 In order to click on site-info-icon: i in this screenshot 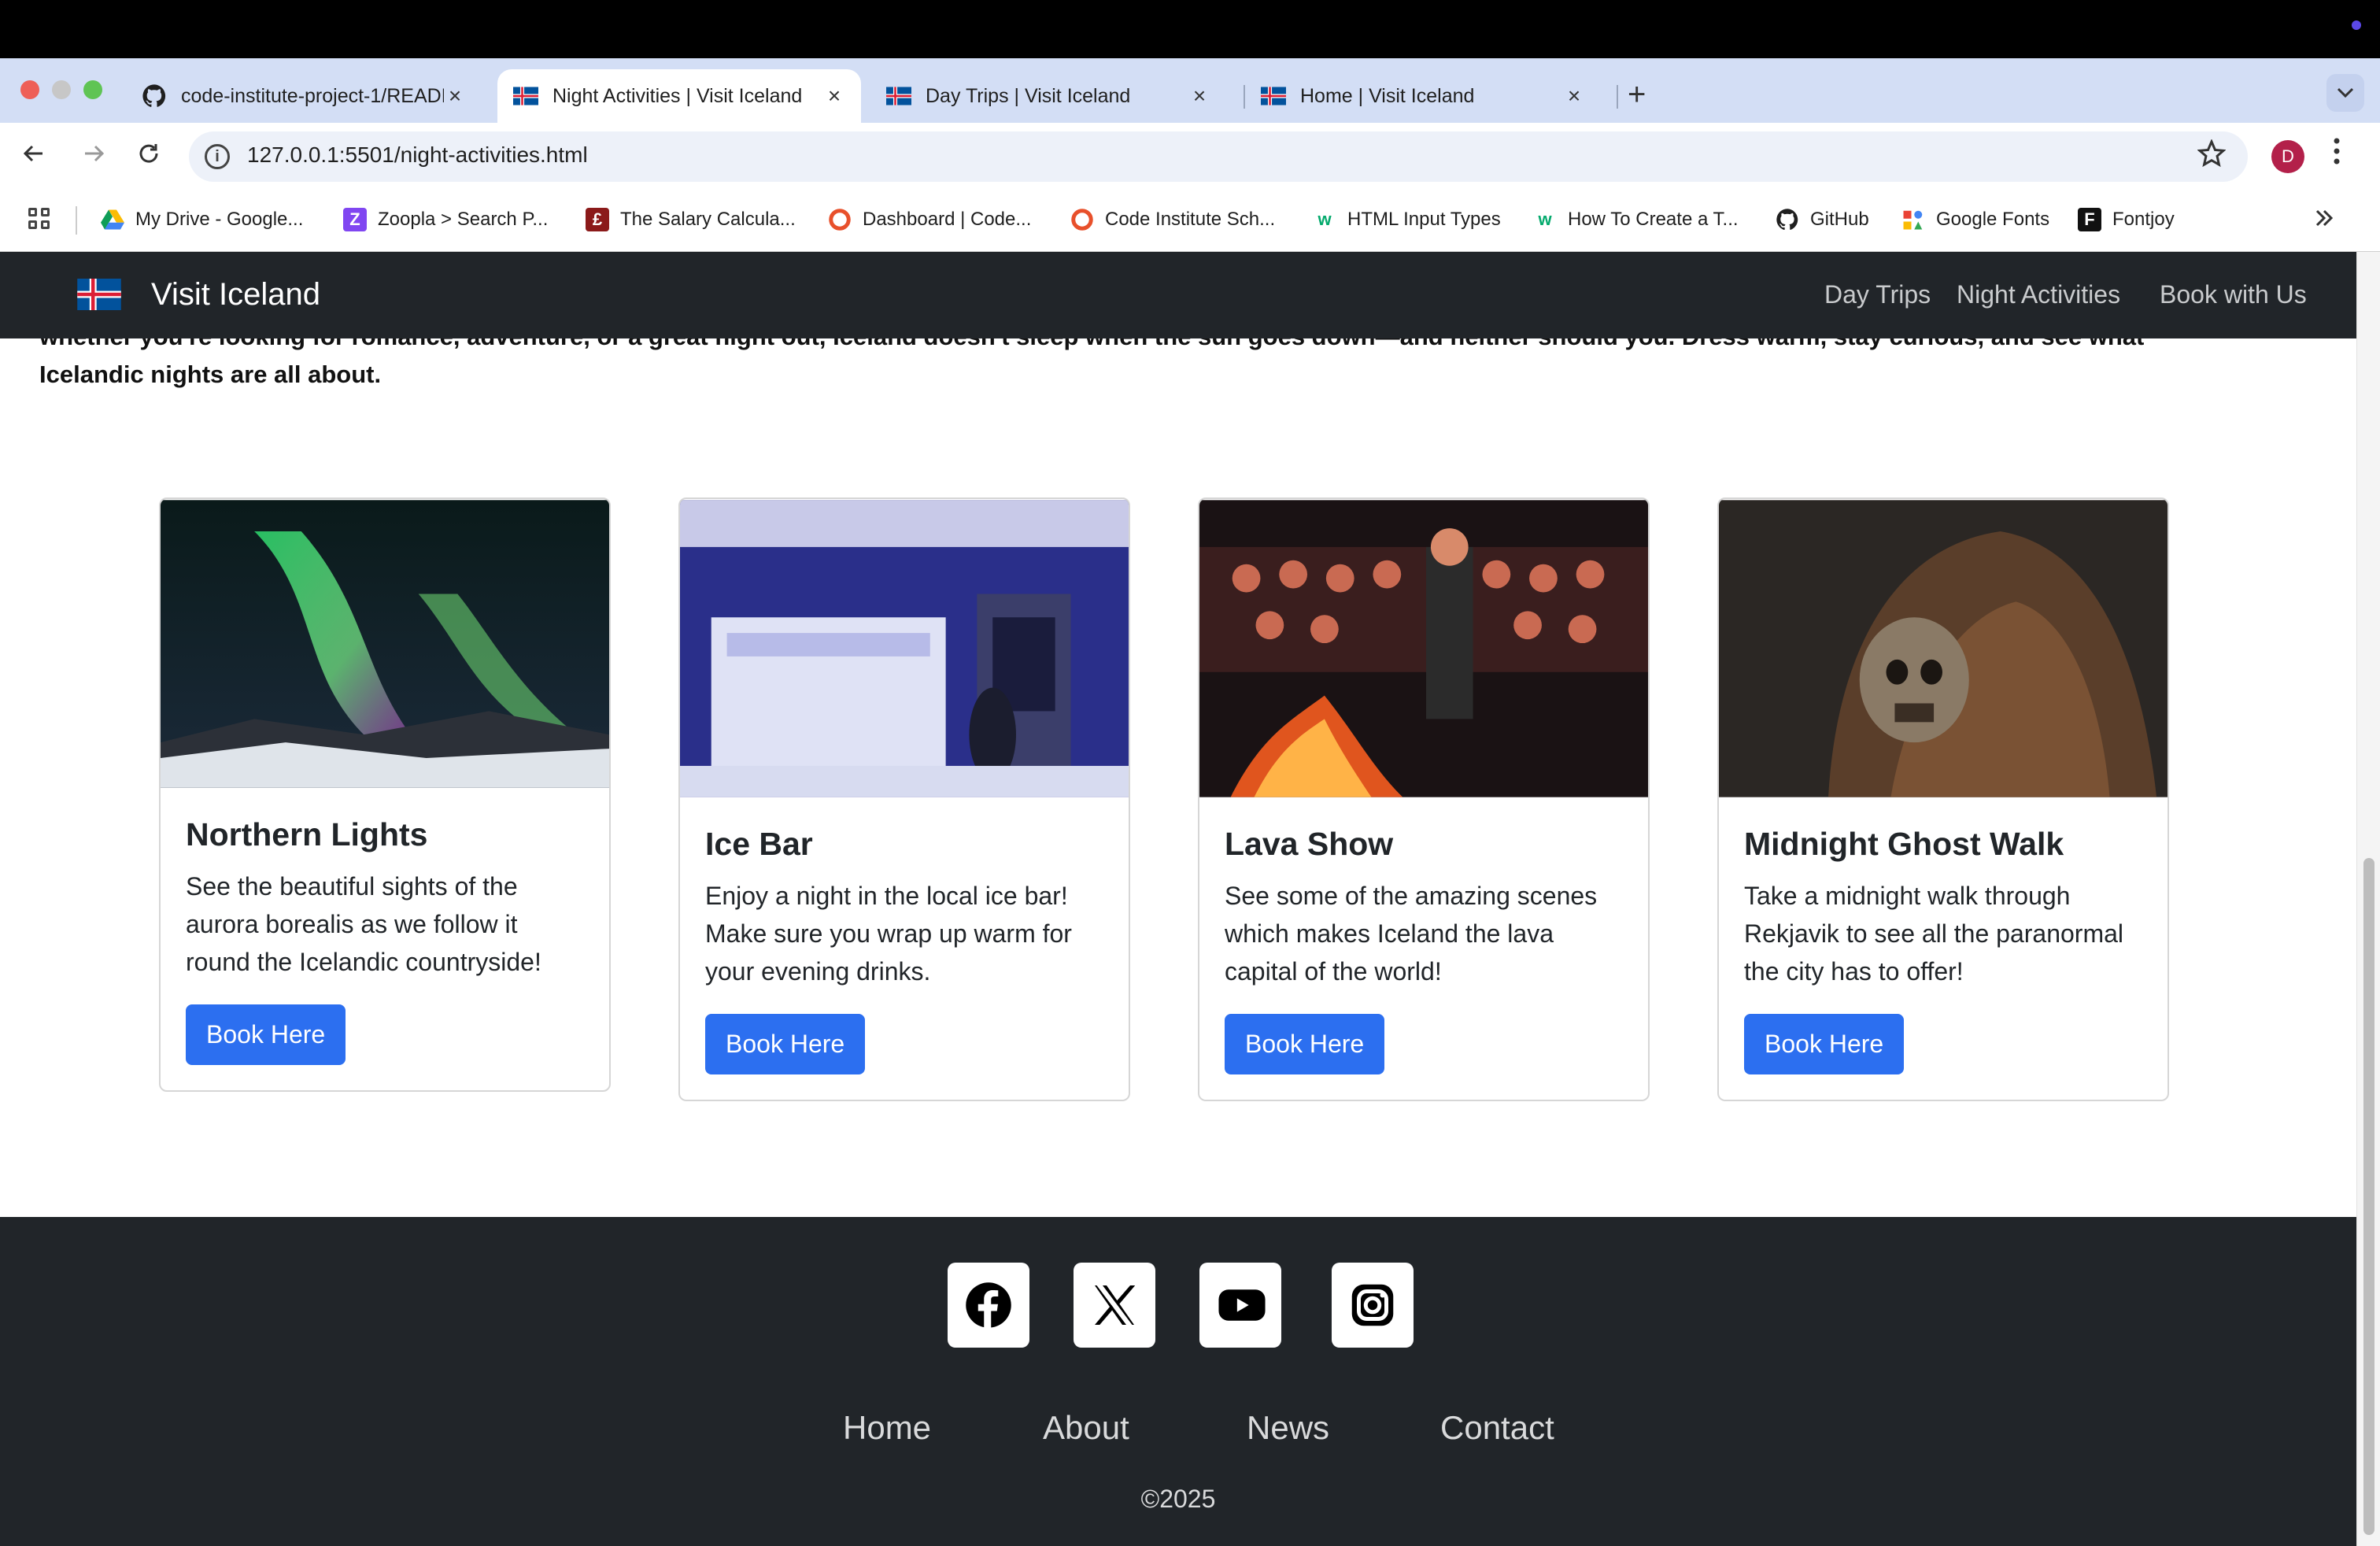, I will do `click(217, 156)`.